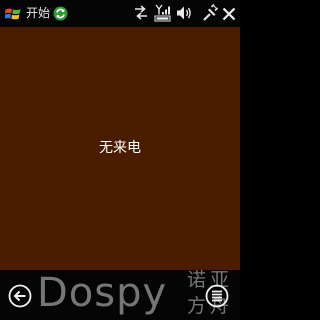 The height and width of the screenshot is (320, 320). What do you see at coordinates (20, 296) in the screenshot?
I see `back-button` at bounding box center [20, 296].